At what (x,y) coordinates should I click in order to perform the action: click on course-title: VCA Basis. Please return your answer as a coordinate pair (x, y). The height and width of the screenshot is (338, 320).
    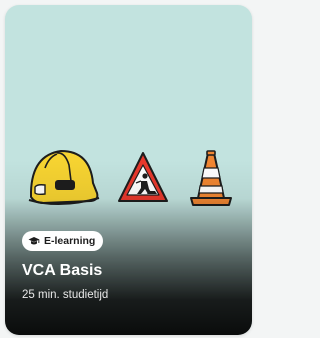
    Looking at the image, I should click on (62, 270).